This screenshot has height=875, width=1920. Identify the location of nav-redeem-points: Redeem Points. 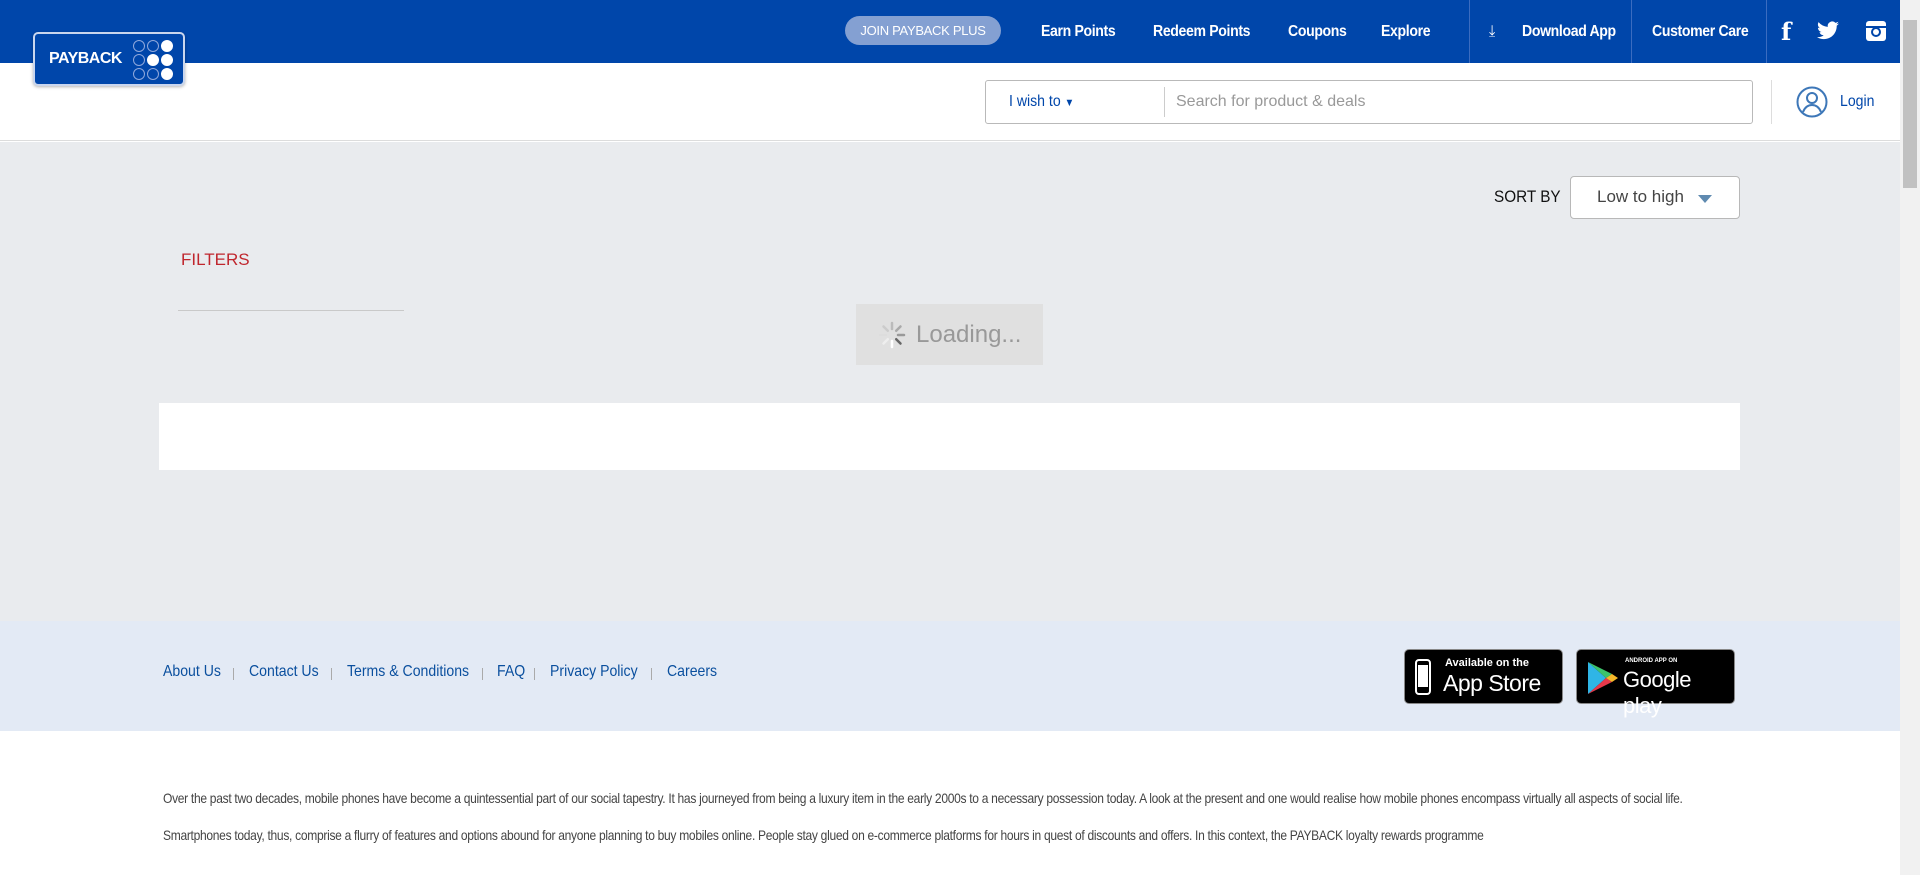
(1201, 31).